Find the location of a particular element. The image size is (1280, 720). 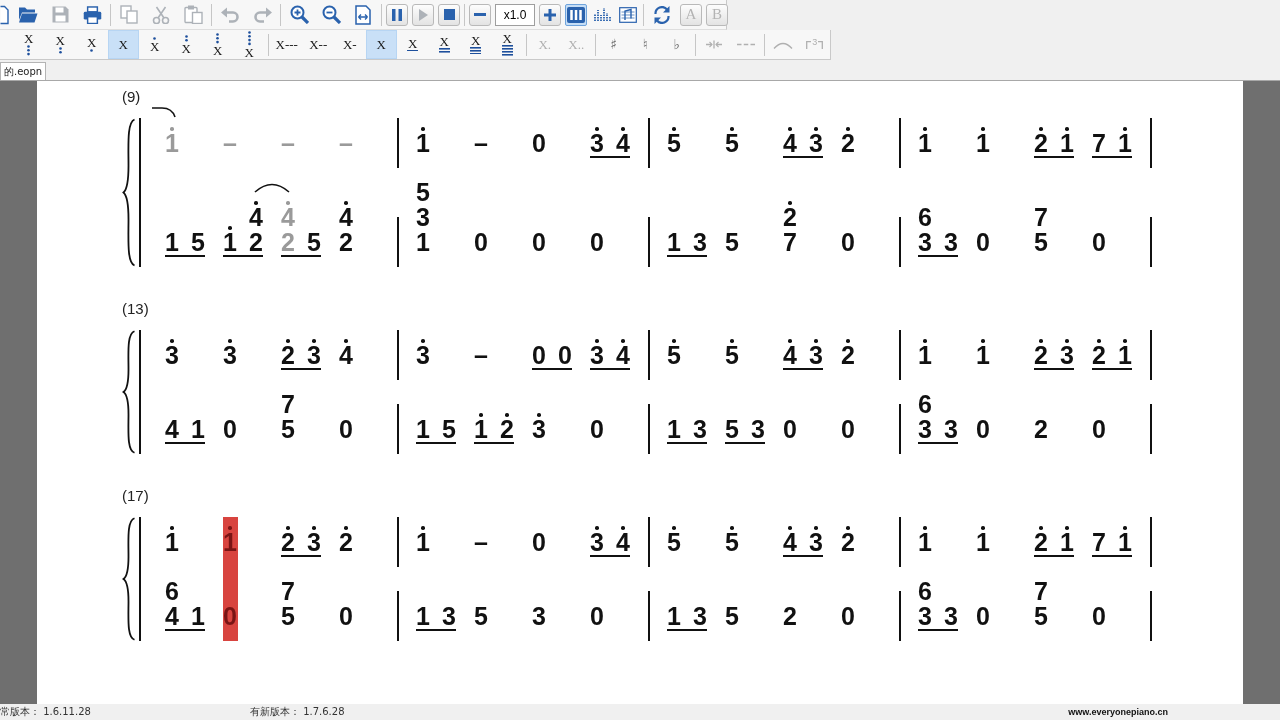

update-text: 有新版本： 1.7.6.28 is located at coordinates (297, 712).